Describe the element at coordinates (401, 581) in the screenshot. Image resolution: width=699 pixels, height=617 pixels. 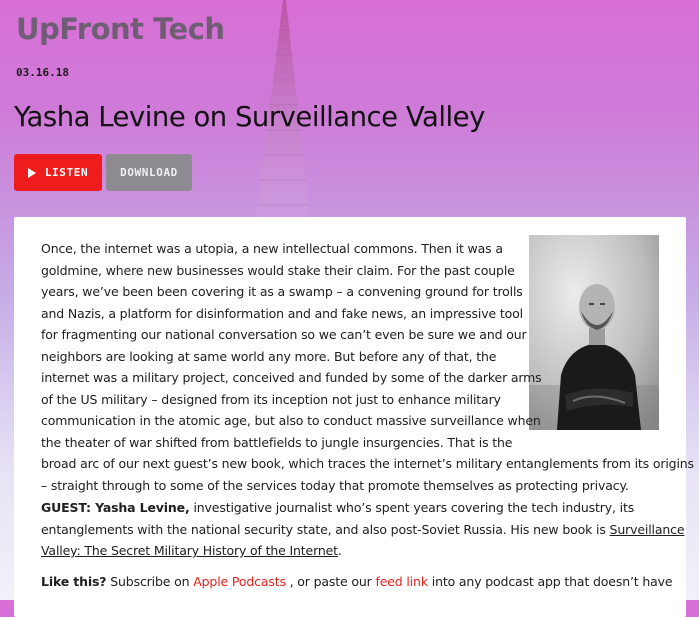
I see `feed-link: feed link` at that location.